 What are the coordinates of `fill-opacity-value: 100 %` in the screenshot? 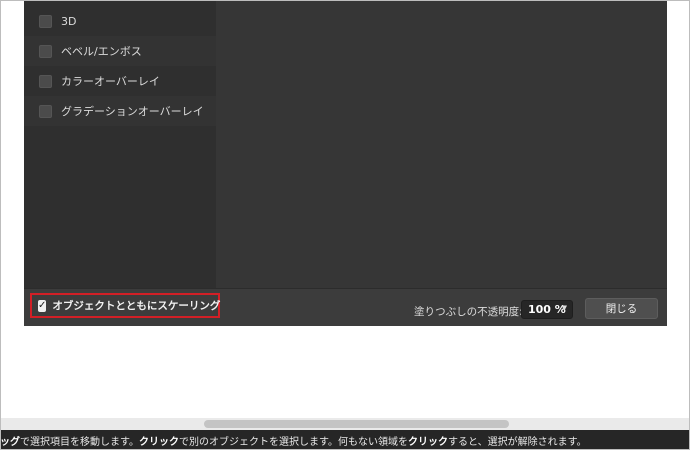 It's located at (547, 309).